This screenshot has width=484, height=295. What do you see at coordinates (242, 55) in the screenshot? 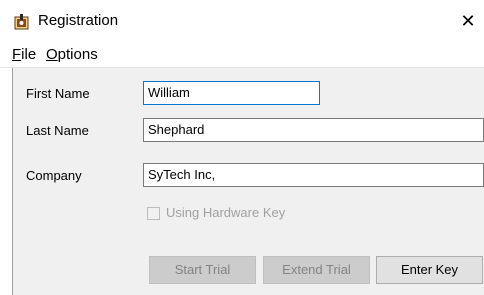
I see `menu-bar: File Options` at bounding box center [242, 55].